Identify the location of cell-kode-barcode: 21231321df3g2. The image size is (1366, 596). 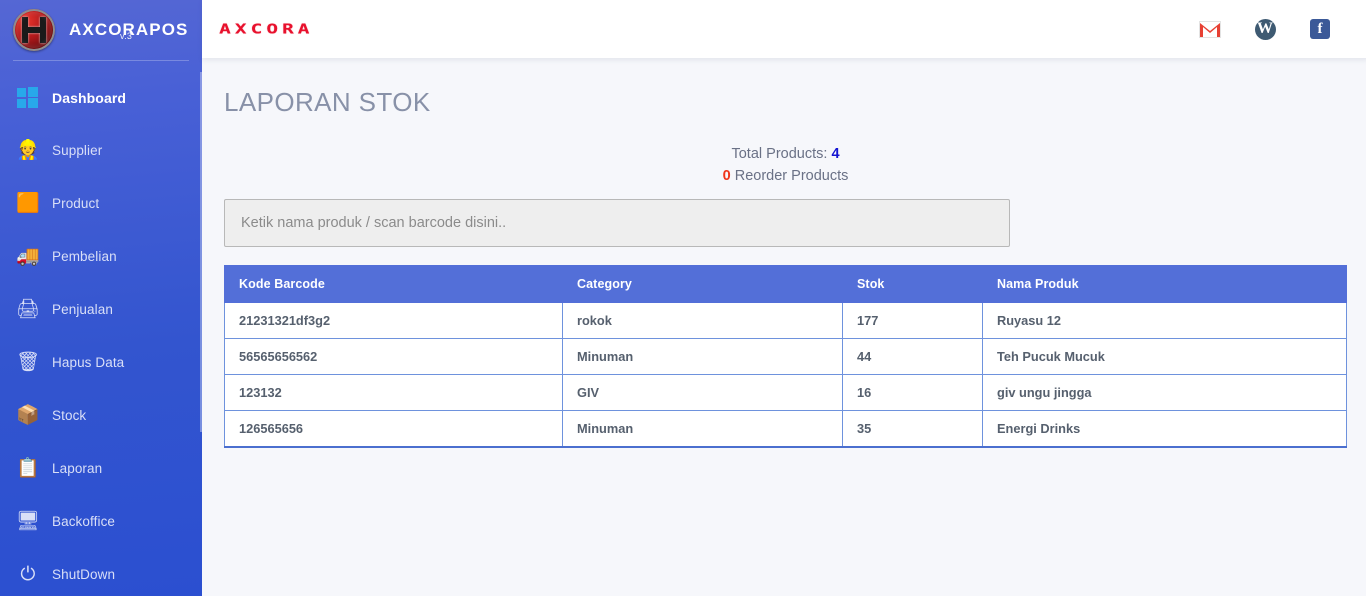
(393, 320).